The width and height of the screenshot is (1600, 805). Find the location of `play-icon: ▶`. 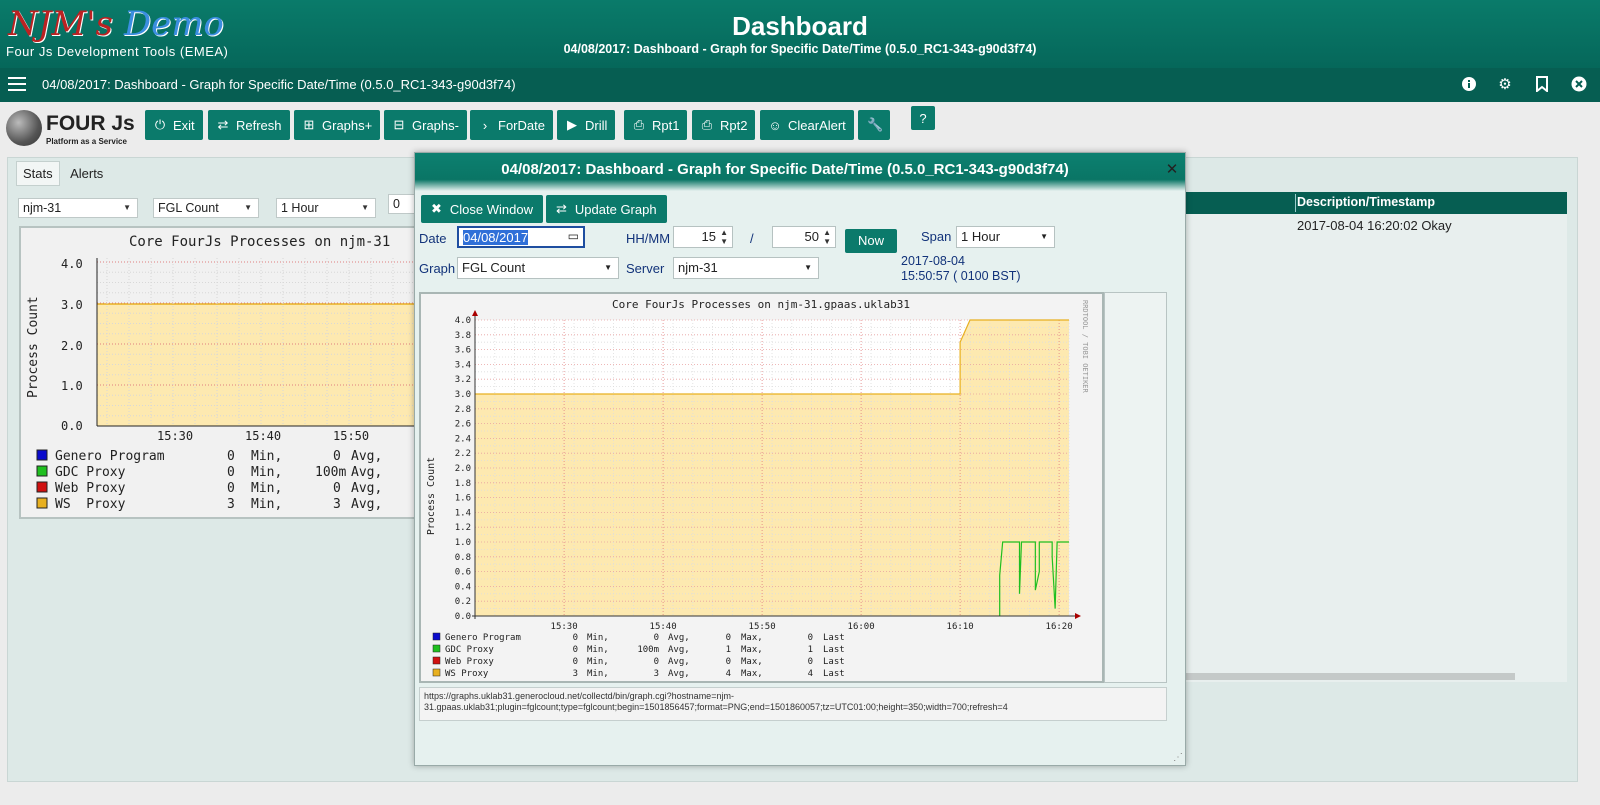

play-icon: ▶ is located at coordinates (572, 124).